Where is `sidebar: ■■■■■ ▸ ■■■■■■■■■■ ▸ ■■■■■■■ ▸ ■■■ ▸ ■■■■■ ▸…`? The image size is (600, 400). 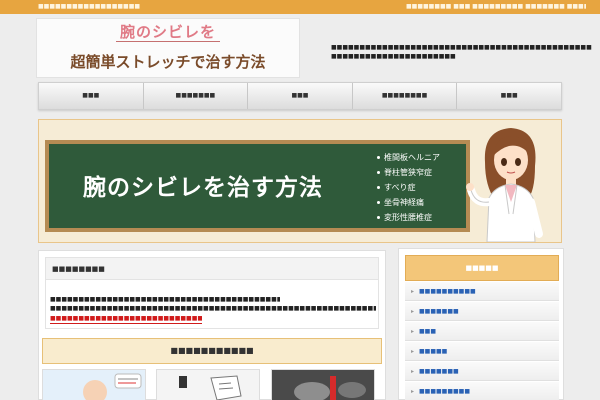 sidebar: ■■■■■ ▸ ■■■■■■■■■■ ▸ ■■■■■■■ ▸ ■■■ ▸ ■■■■■ ▸… is located at coordinates (481, 324).